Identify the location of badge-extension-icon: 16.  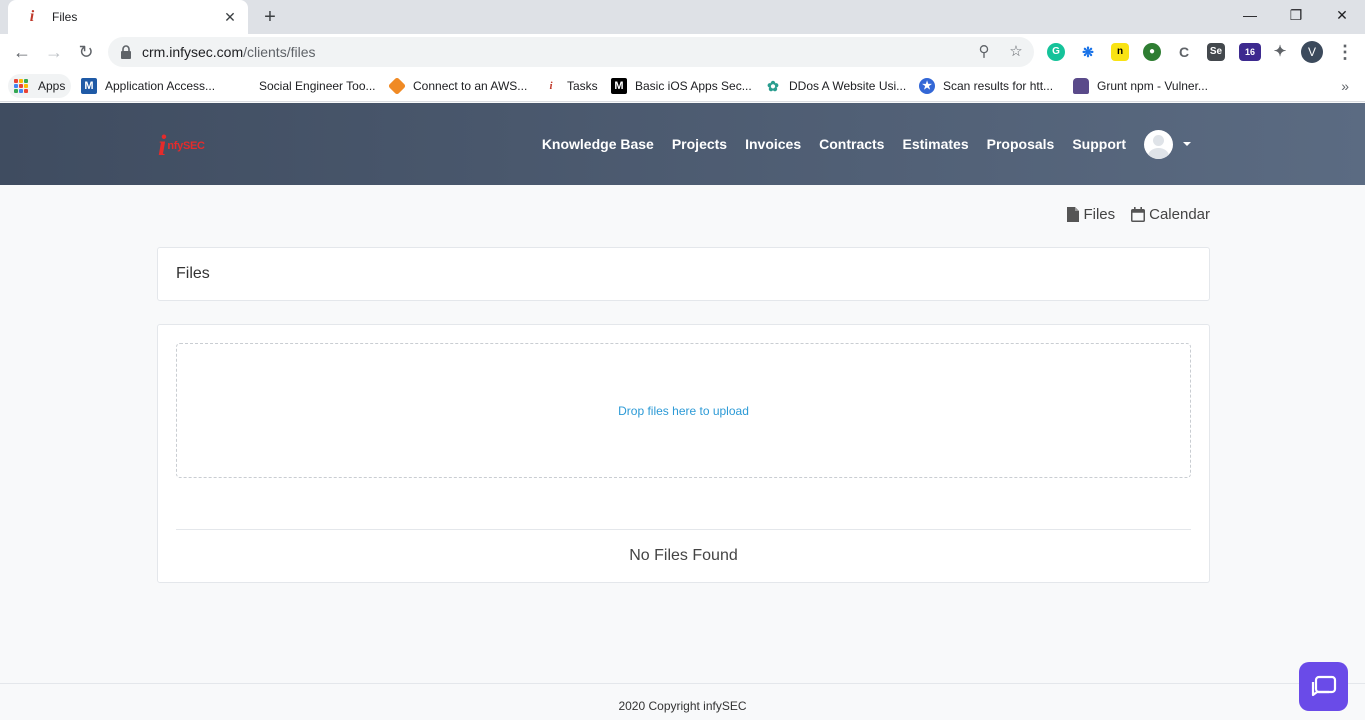
(1250, 52).